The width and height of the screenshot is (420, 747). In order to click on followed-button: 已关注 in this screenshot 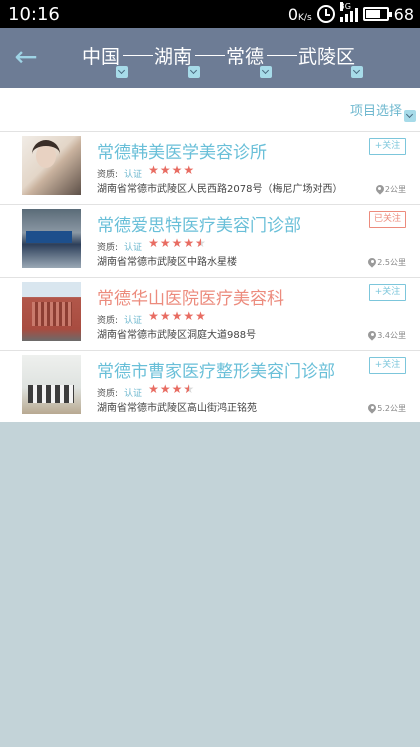, I will do `click(387, 219)`.